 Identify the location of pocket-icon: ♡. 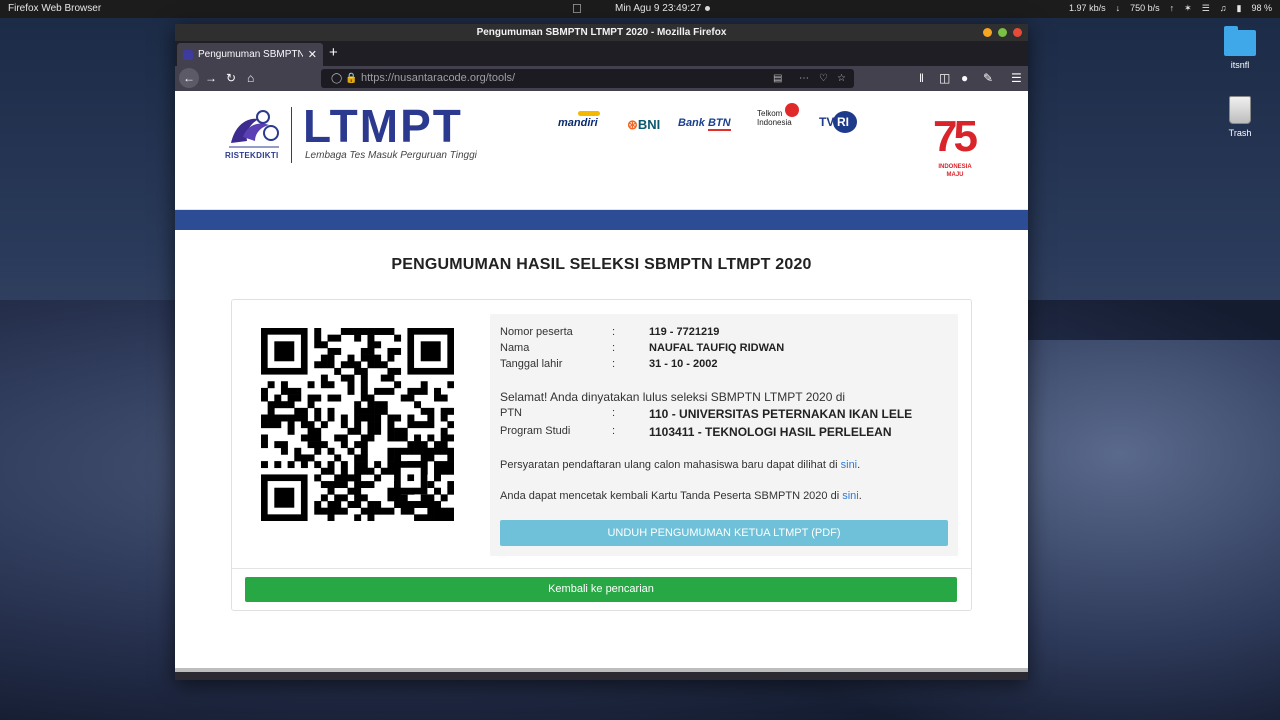
(823, 78).